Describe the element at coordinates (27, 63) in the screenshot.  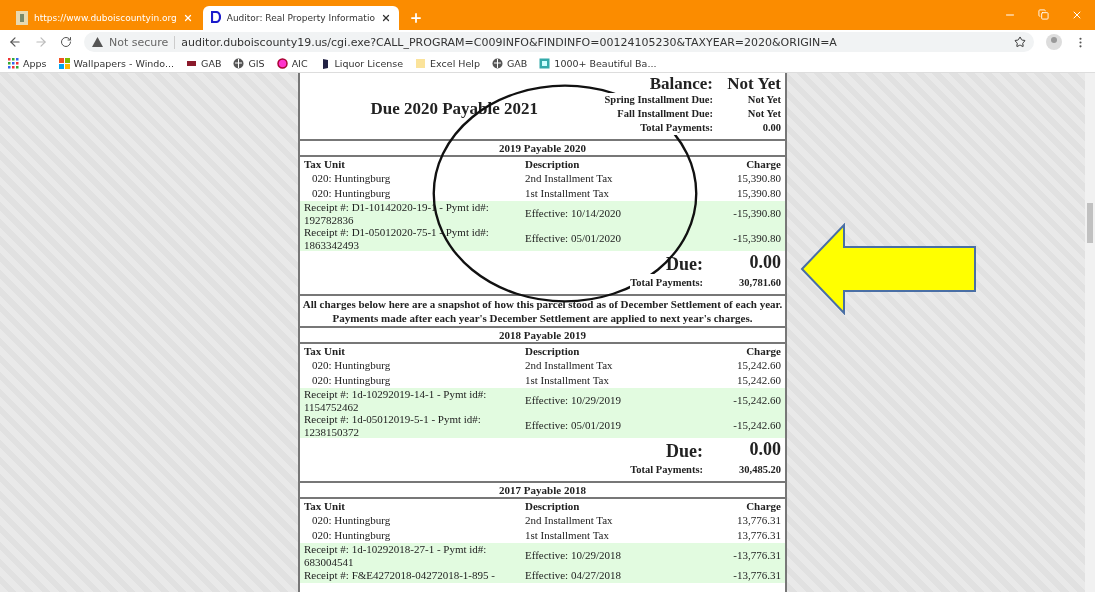
I see `bookmark-item: Apps` at that location.